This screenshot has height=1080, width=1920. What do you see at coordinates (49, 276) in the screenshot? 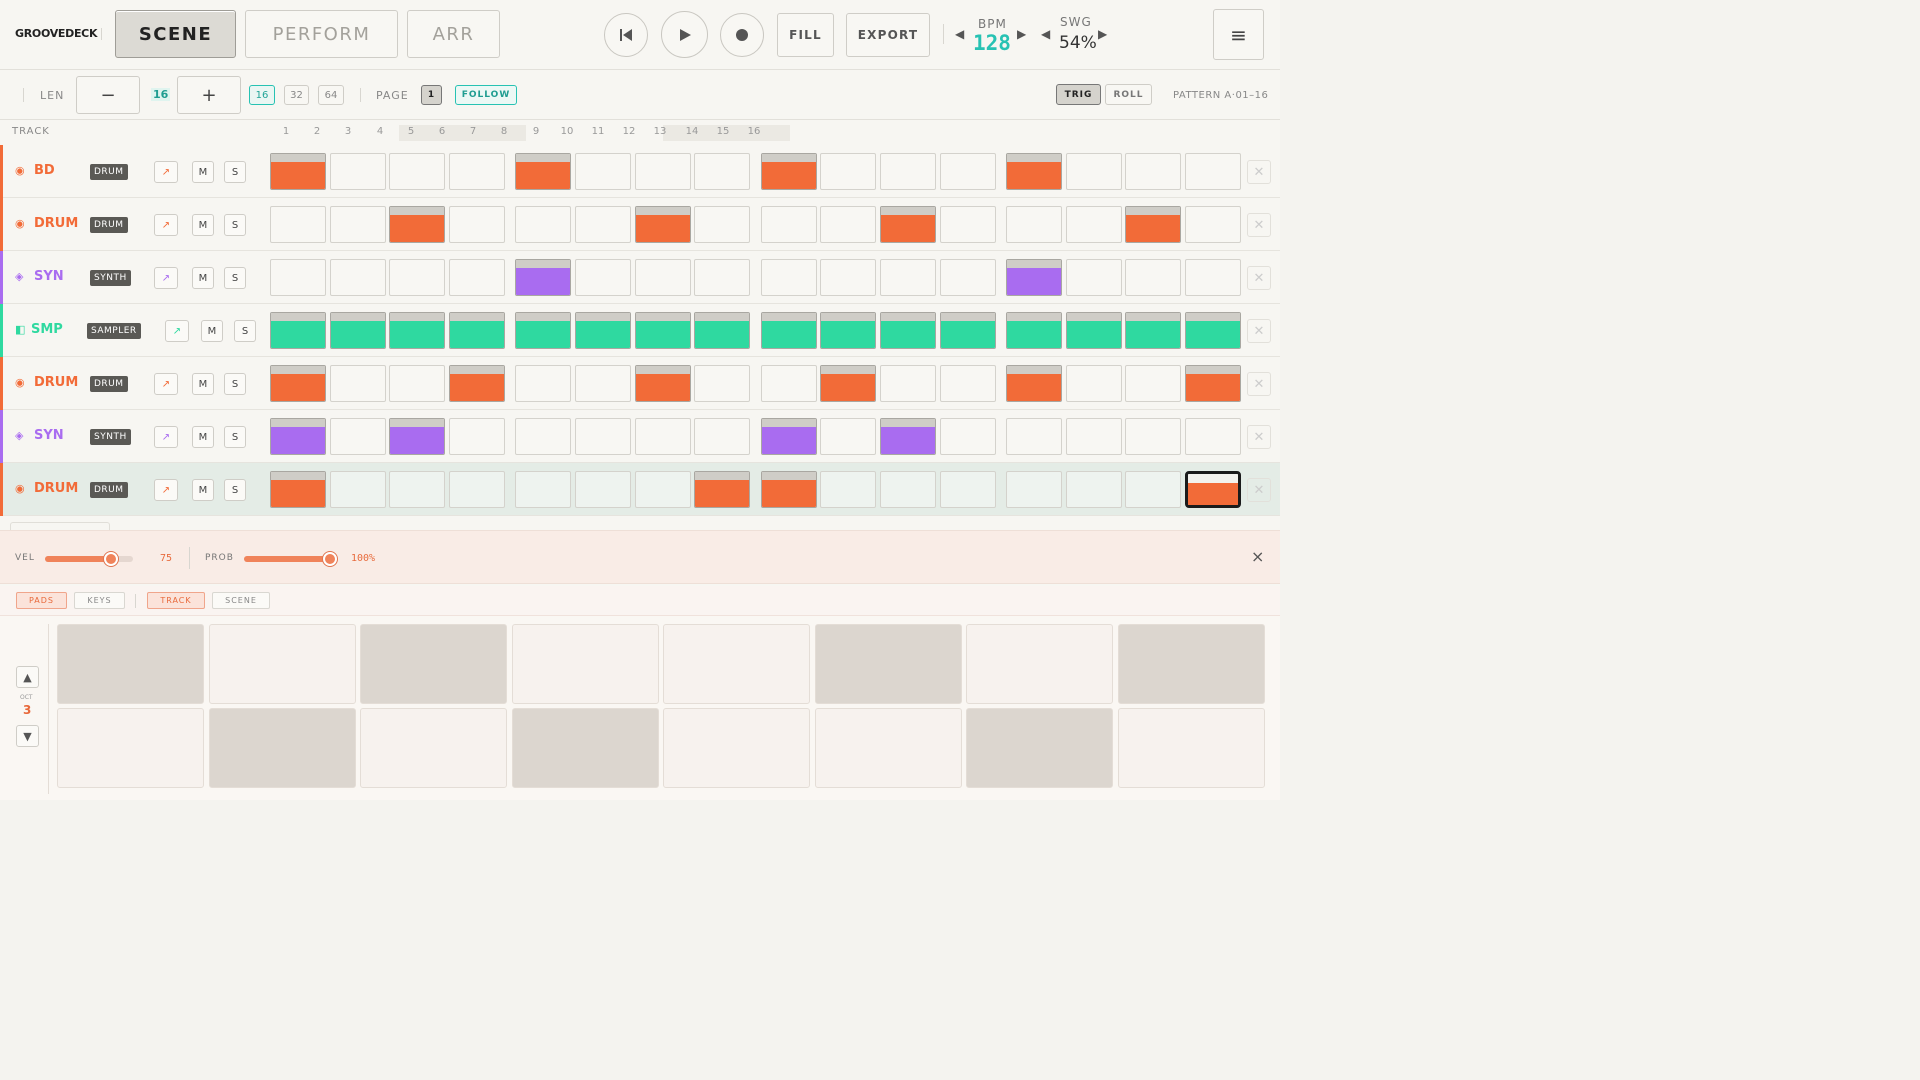
I see `track-name: SYN` at bounding box center [49, 276].